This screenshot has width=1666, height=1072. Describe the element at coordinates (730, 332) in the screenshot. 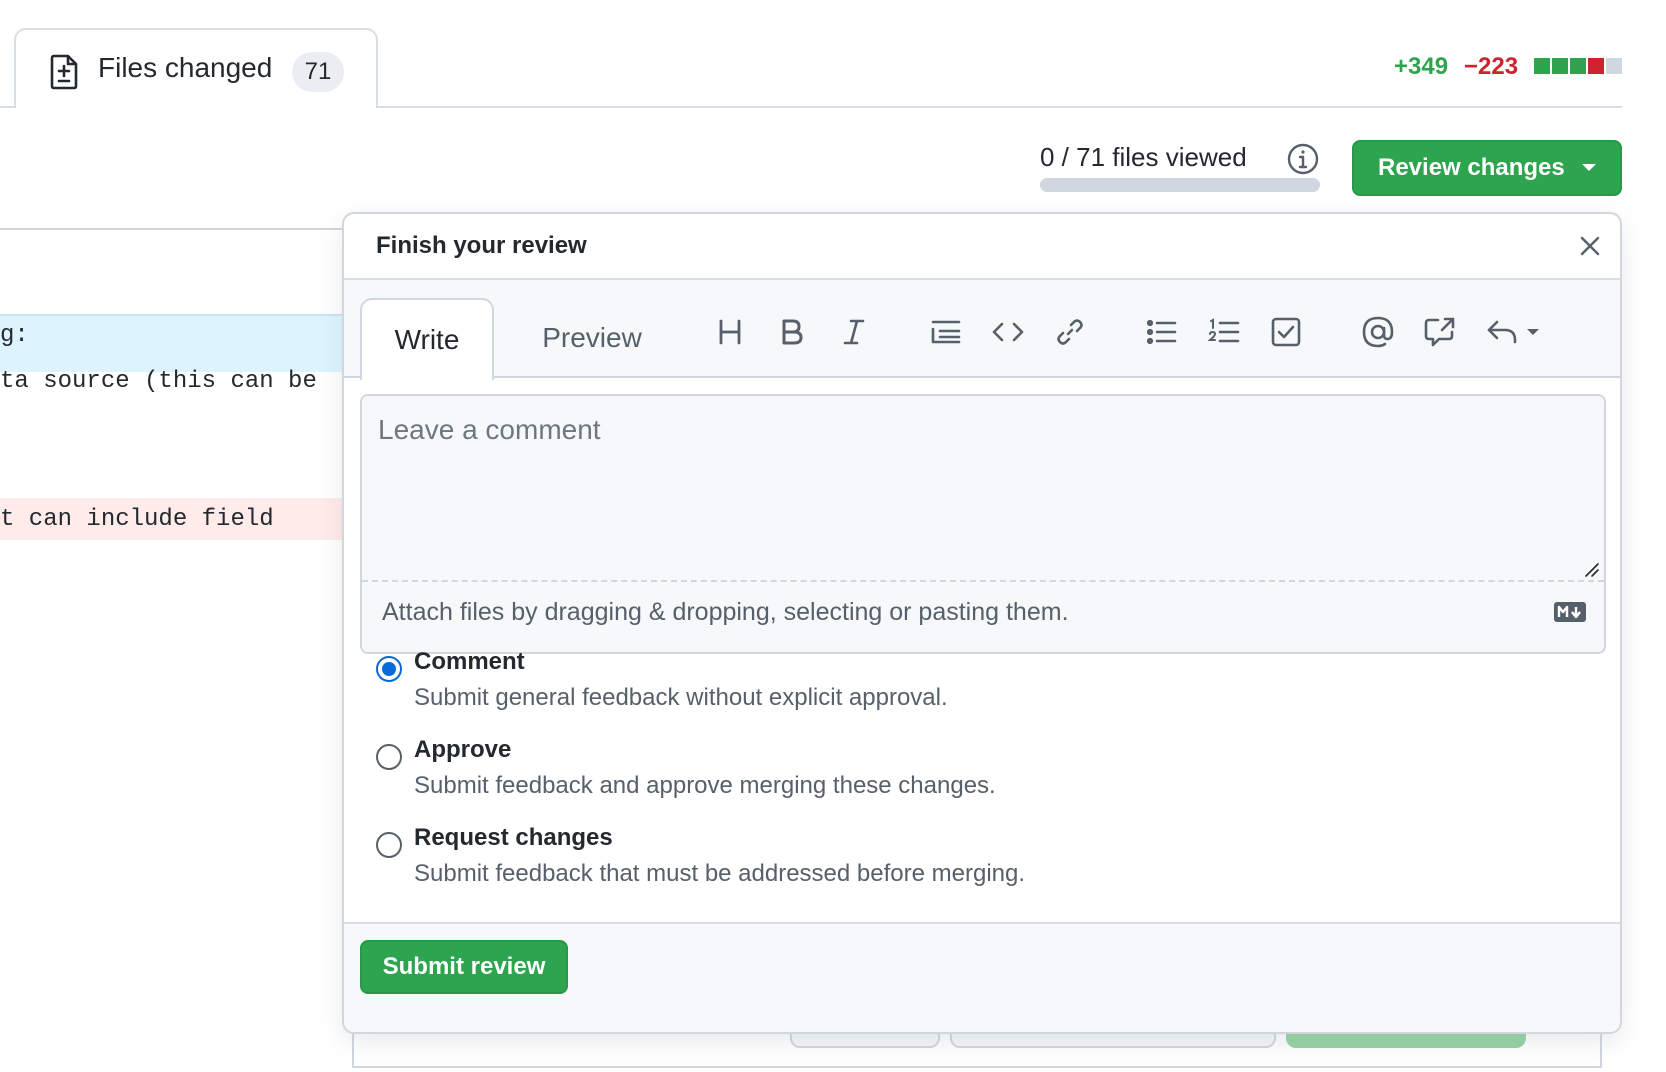

I see `heading-icon` at that location.